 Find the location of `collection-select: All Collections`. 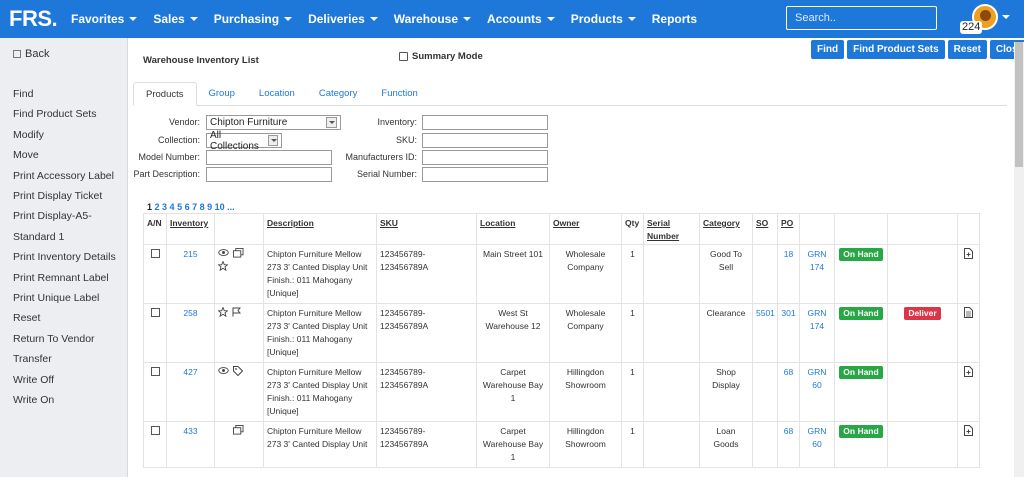

collection-select: All Collections is located at coordinates (244, 141).